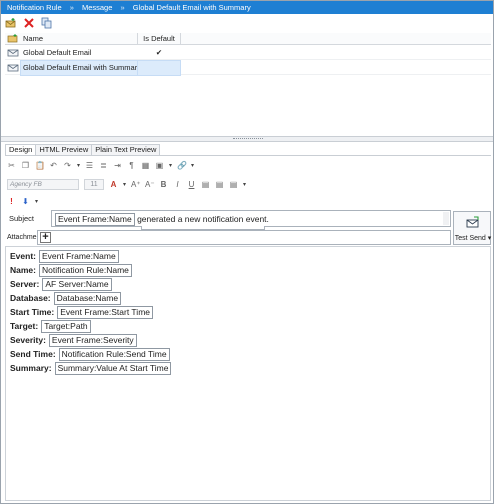 The width and height of the screenshot is (494, 504). I want to click on insert-image-icon: ▣, so click(159, 165).